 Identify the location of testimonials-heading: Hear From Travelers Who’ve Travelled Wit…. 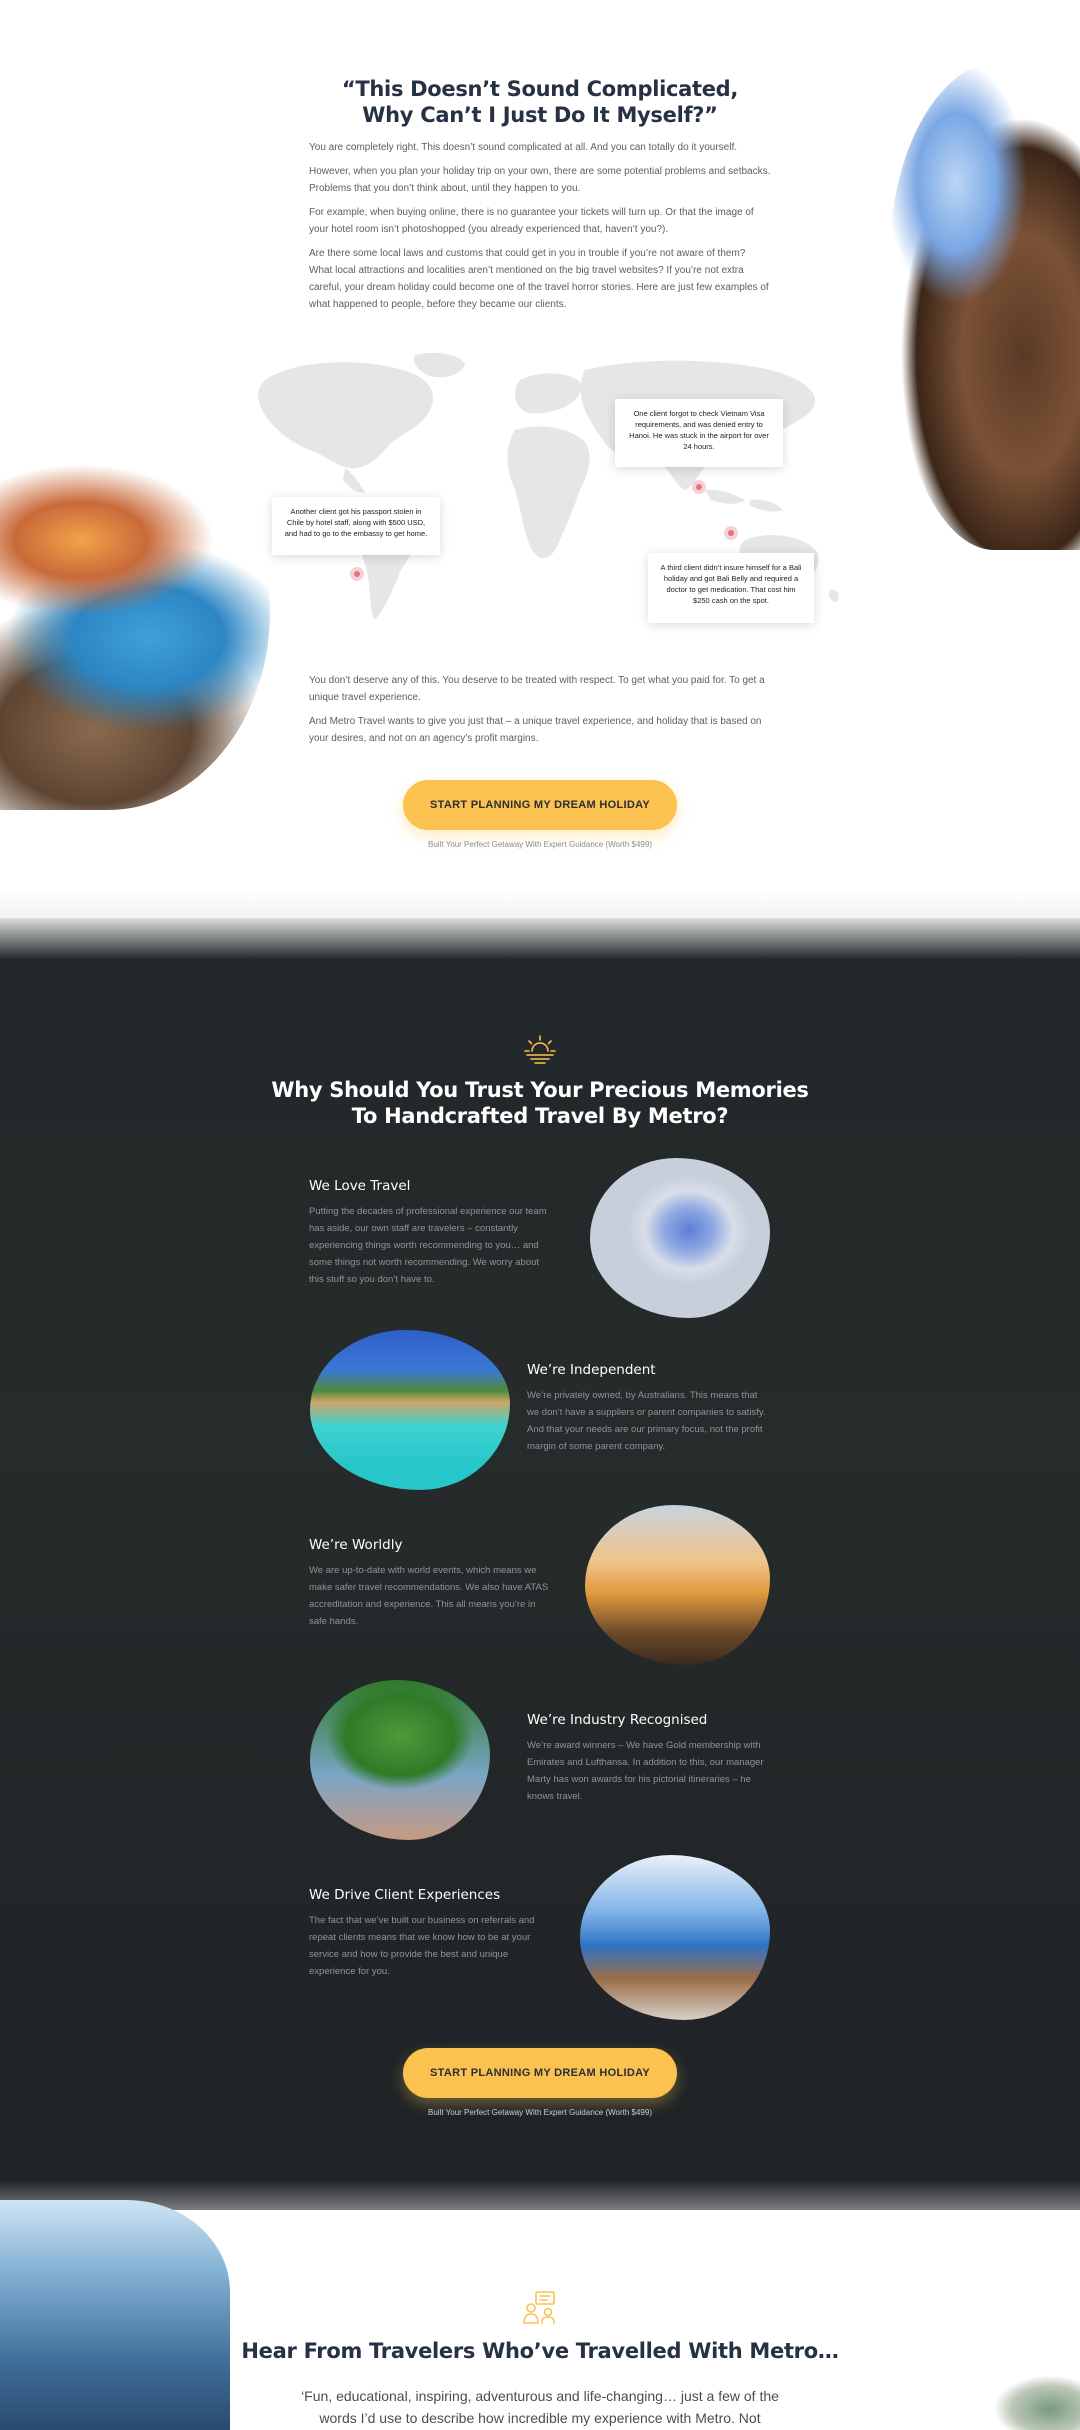
(540, 2351).